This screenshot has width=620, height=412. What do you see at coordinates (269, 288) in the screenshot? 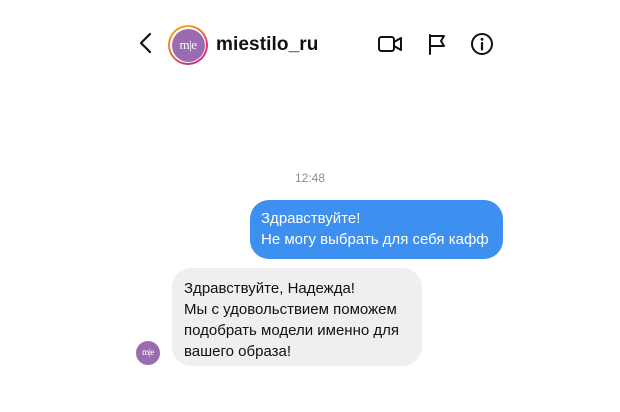
I see `message-line: Здравствуйте, Надежда!` at bounding box center [269, 288].